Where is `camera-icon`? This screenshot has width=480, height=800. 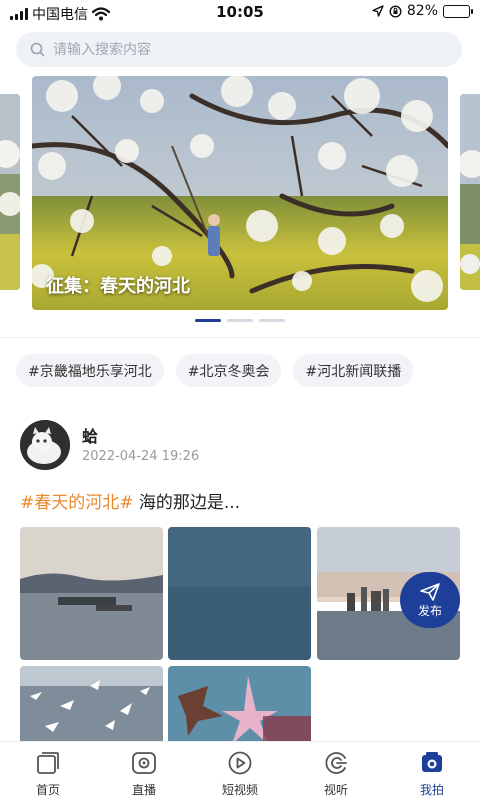
camera-icon is located at coordinates (432, 763).